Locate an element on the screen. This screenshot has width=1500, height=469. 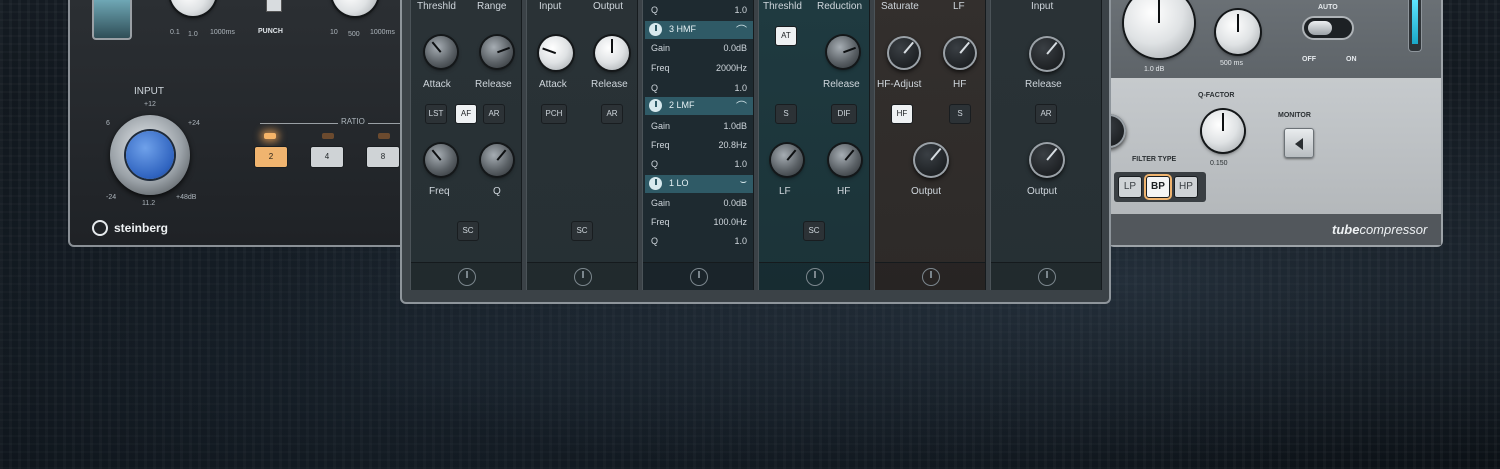
limiter-footer is located at coordinates (1046, 276).